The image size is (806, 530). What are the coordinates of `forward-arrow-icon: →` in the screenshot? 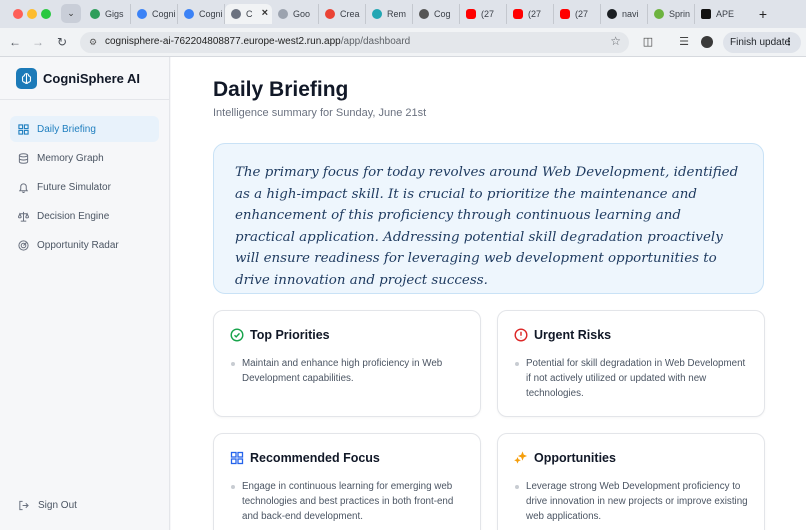 It's located at (38, 42).